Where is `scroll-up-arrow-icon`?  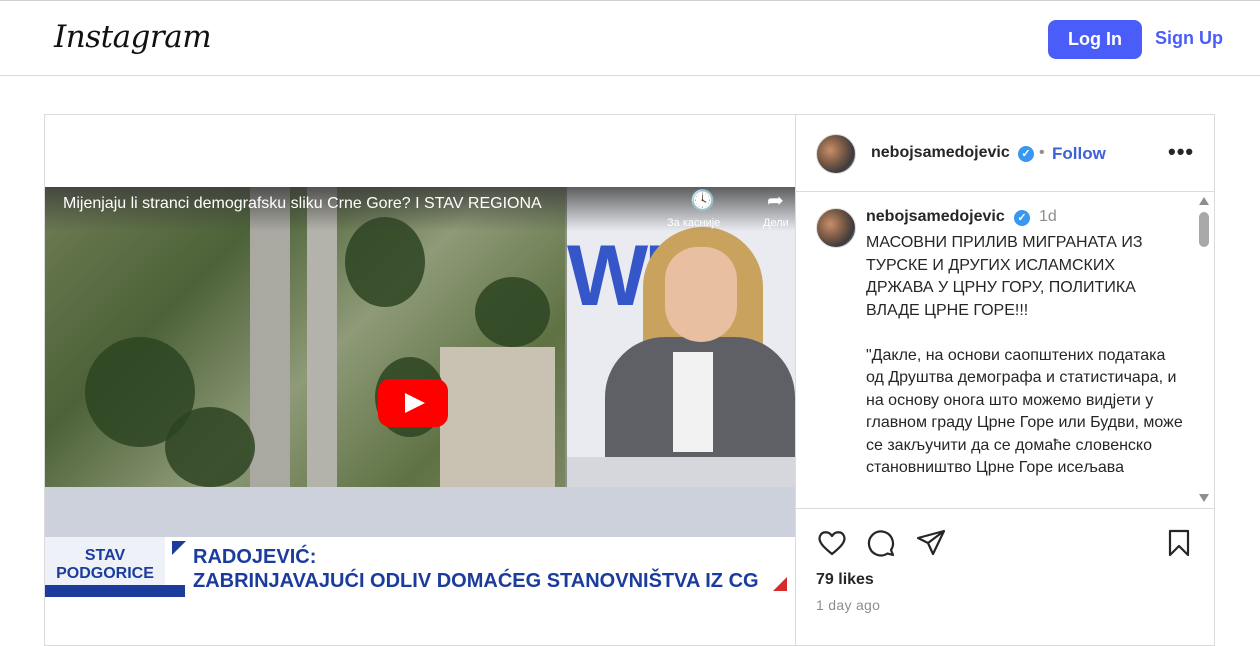 scroll-up-arrow-icon is located at coordinates (1204, 201).